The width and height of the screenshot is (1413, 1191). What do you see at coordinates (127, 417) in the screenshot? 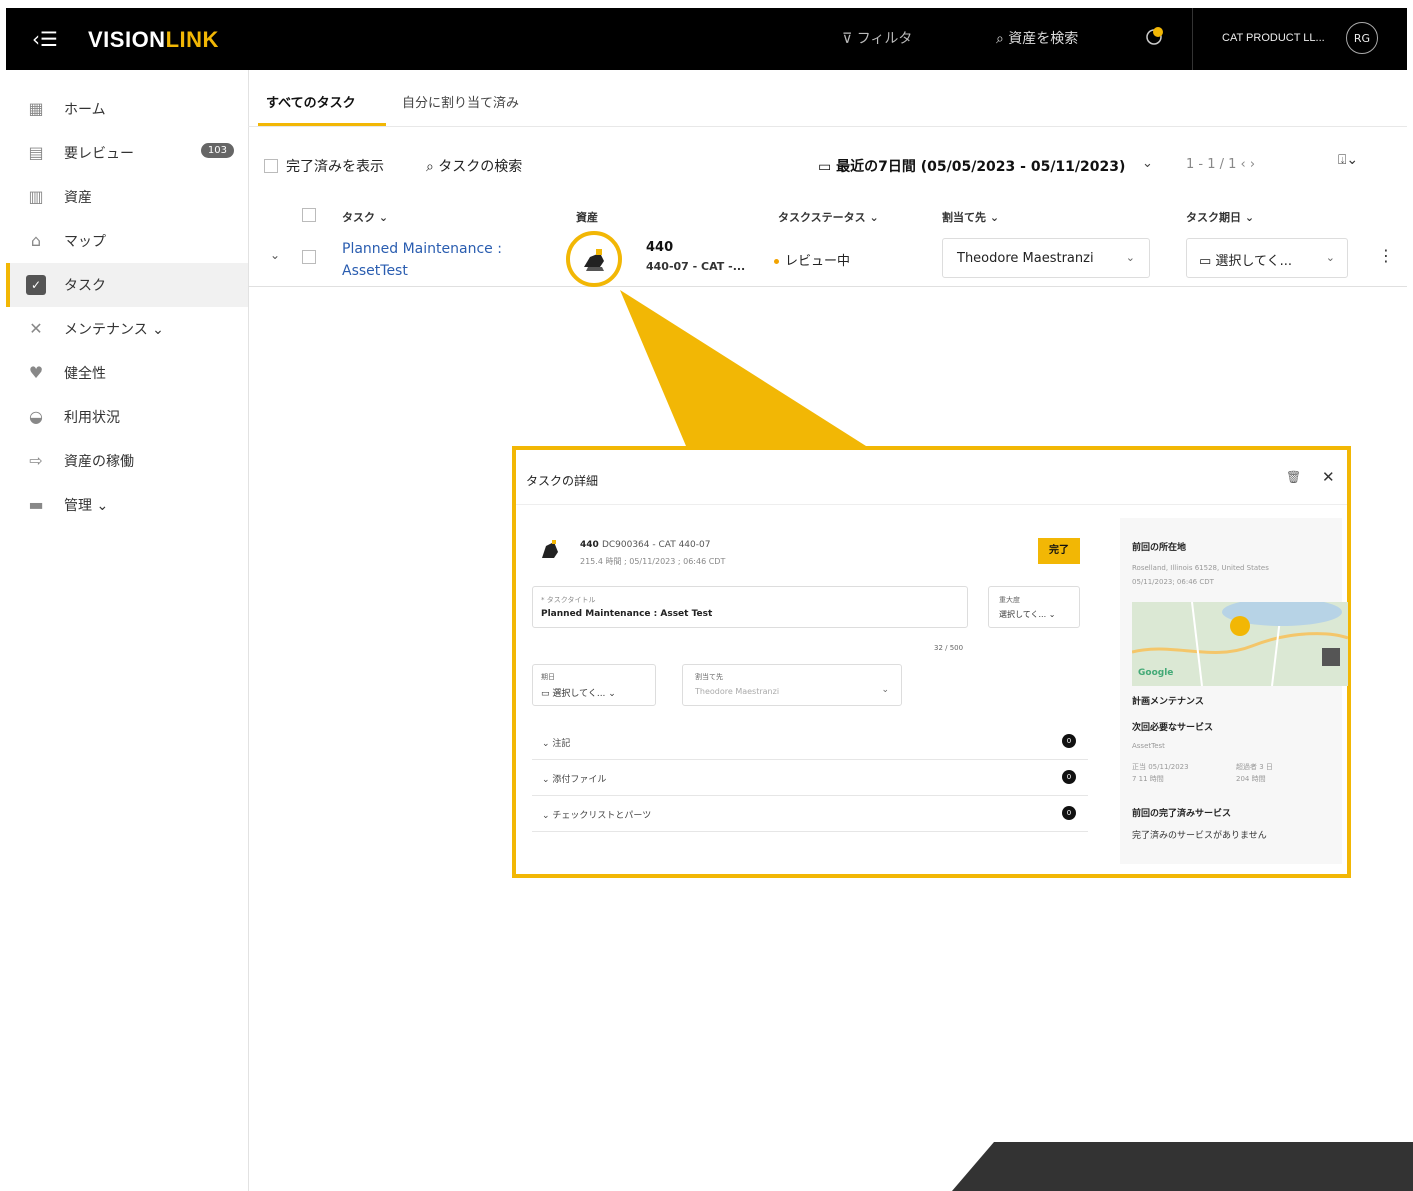
I see `sidebar-item-utilization: ◒ 利用状況` at bounding box center [127, 417].